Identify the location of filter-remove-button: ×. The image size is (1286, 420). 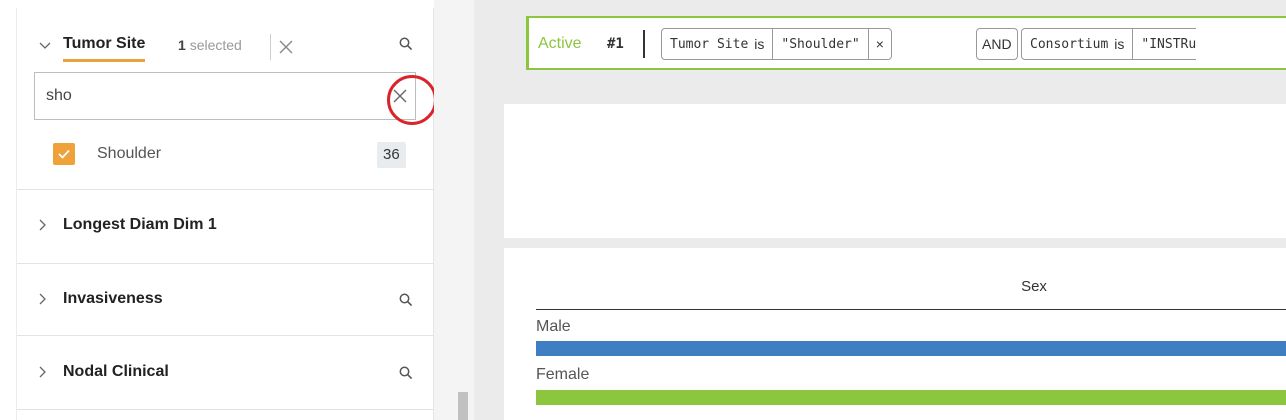
(879, 44).